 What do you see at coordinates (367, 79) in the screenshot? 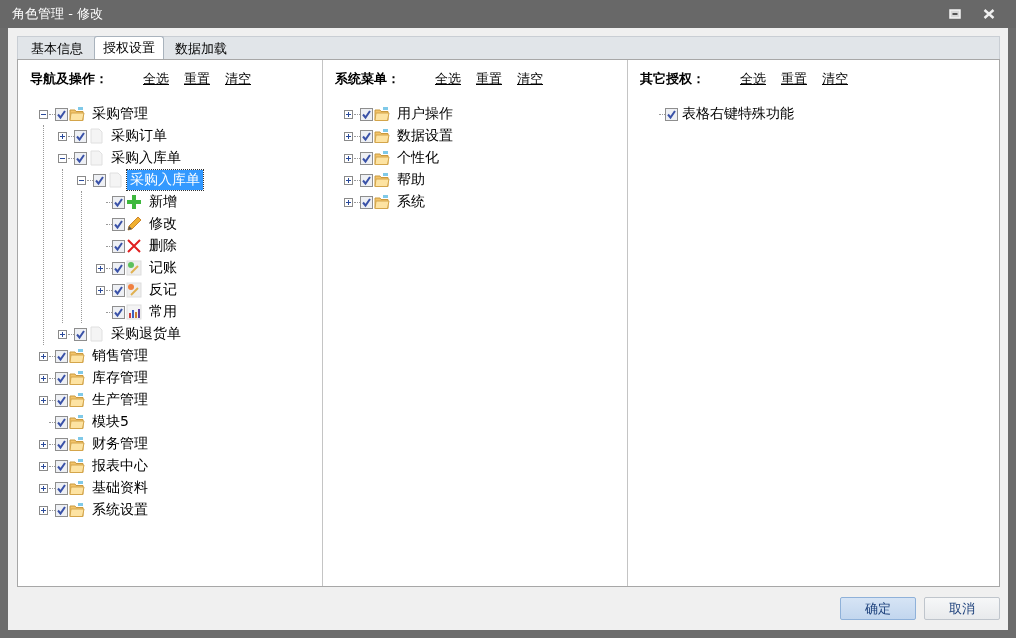
I see `section-heading: 系统菜单：` at bounding box center [367, 79].